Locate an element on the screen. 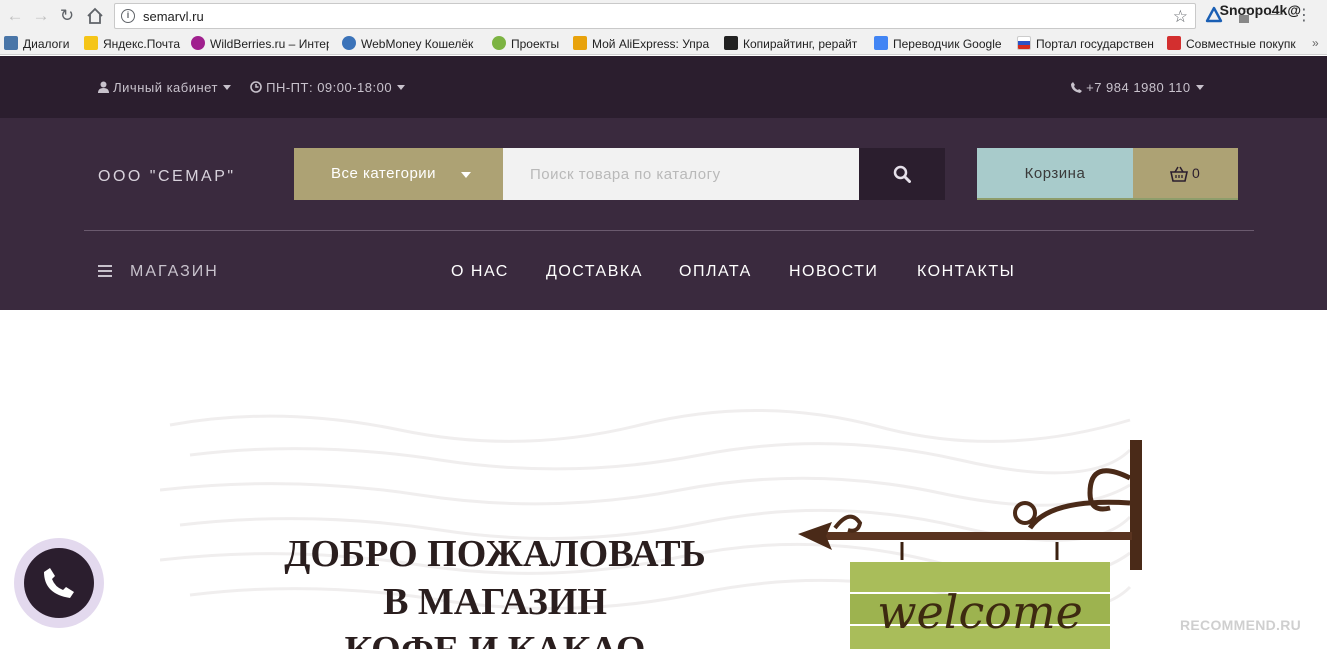  welcome-sign-illustration: welcome is located at coordinates (970, 544).